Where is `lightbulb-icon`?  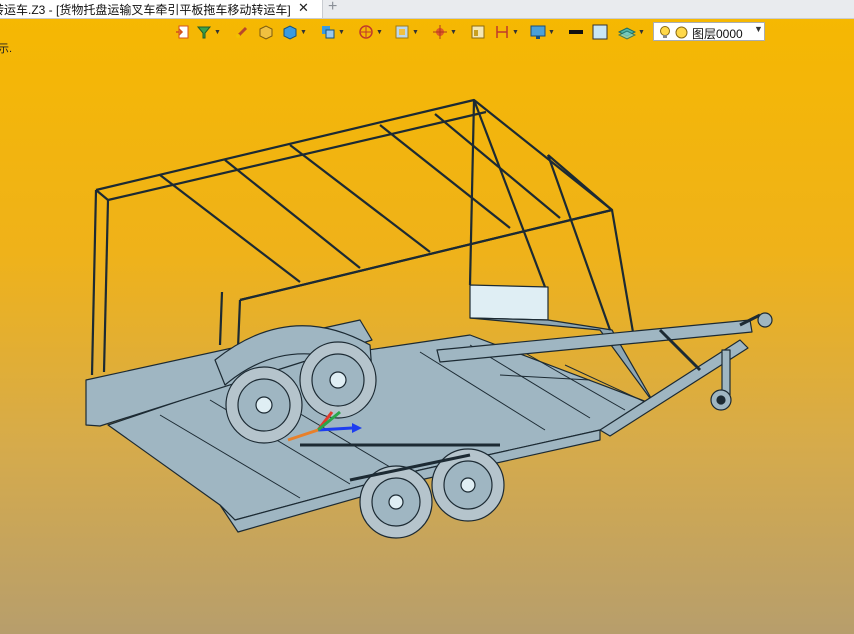 lightbulb-icon is located at coordinates (665, 32).